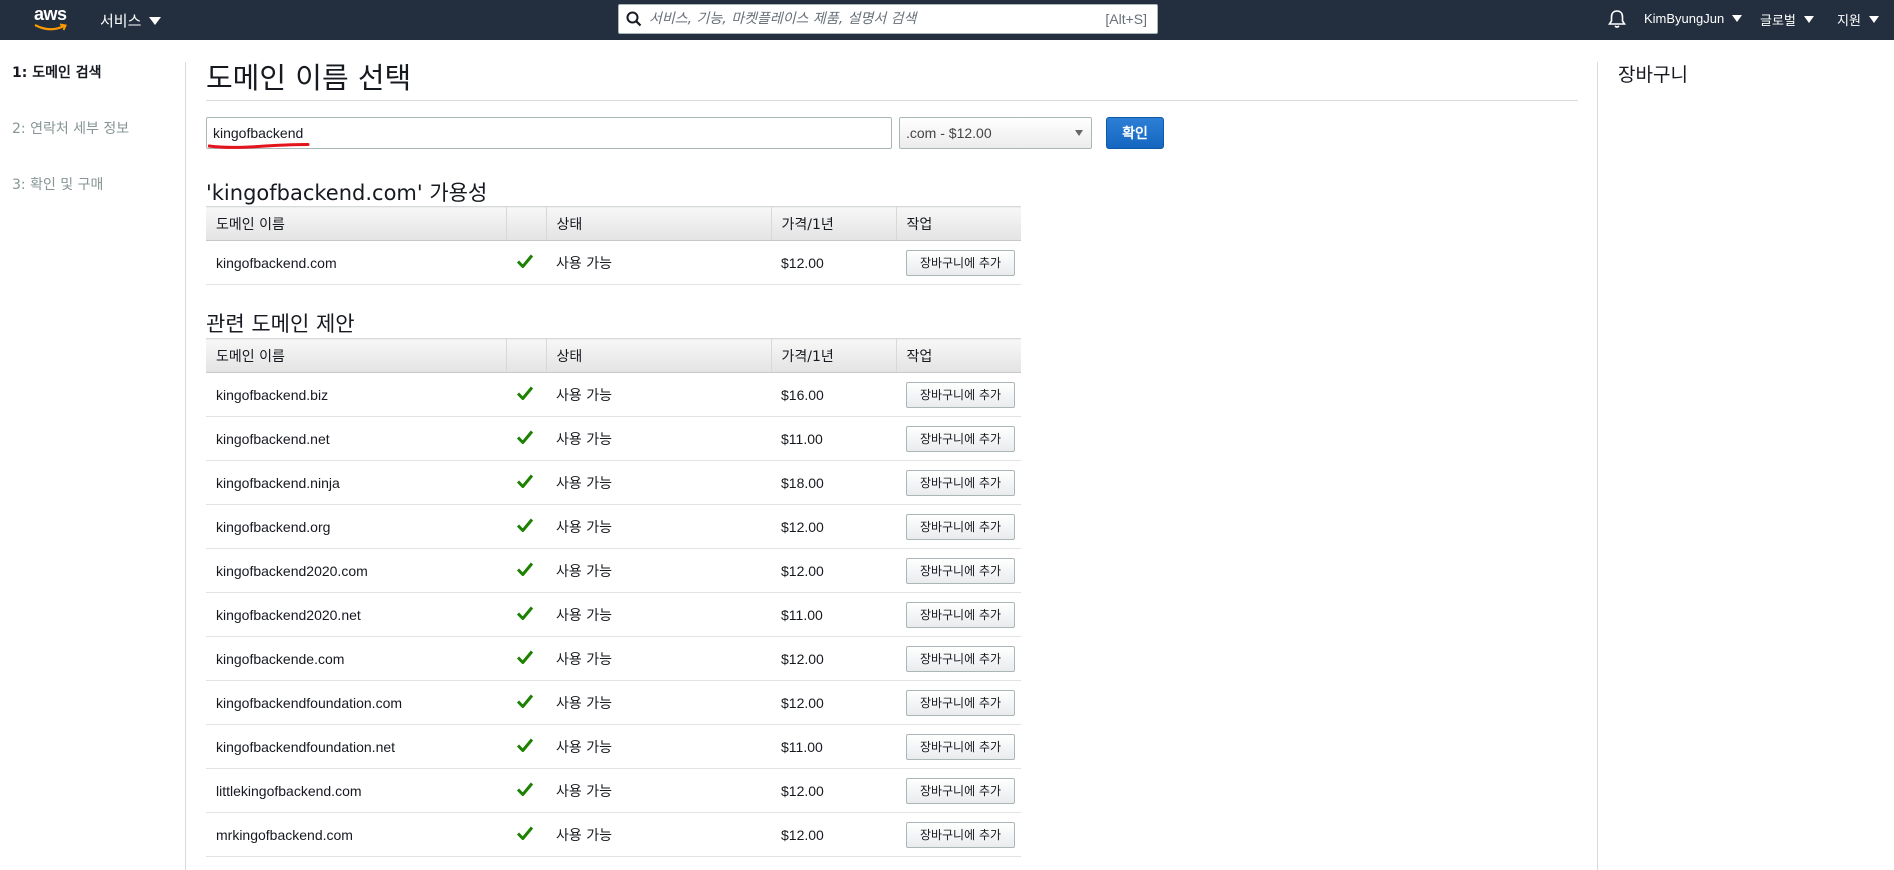 This screenshot has height=870, width=1894. I want to click on bell-icon, so click(1617, 21).